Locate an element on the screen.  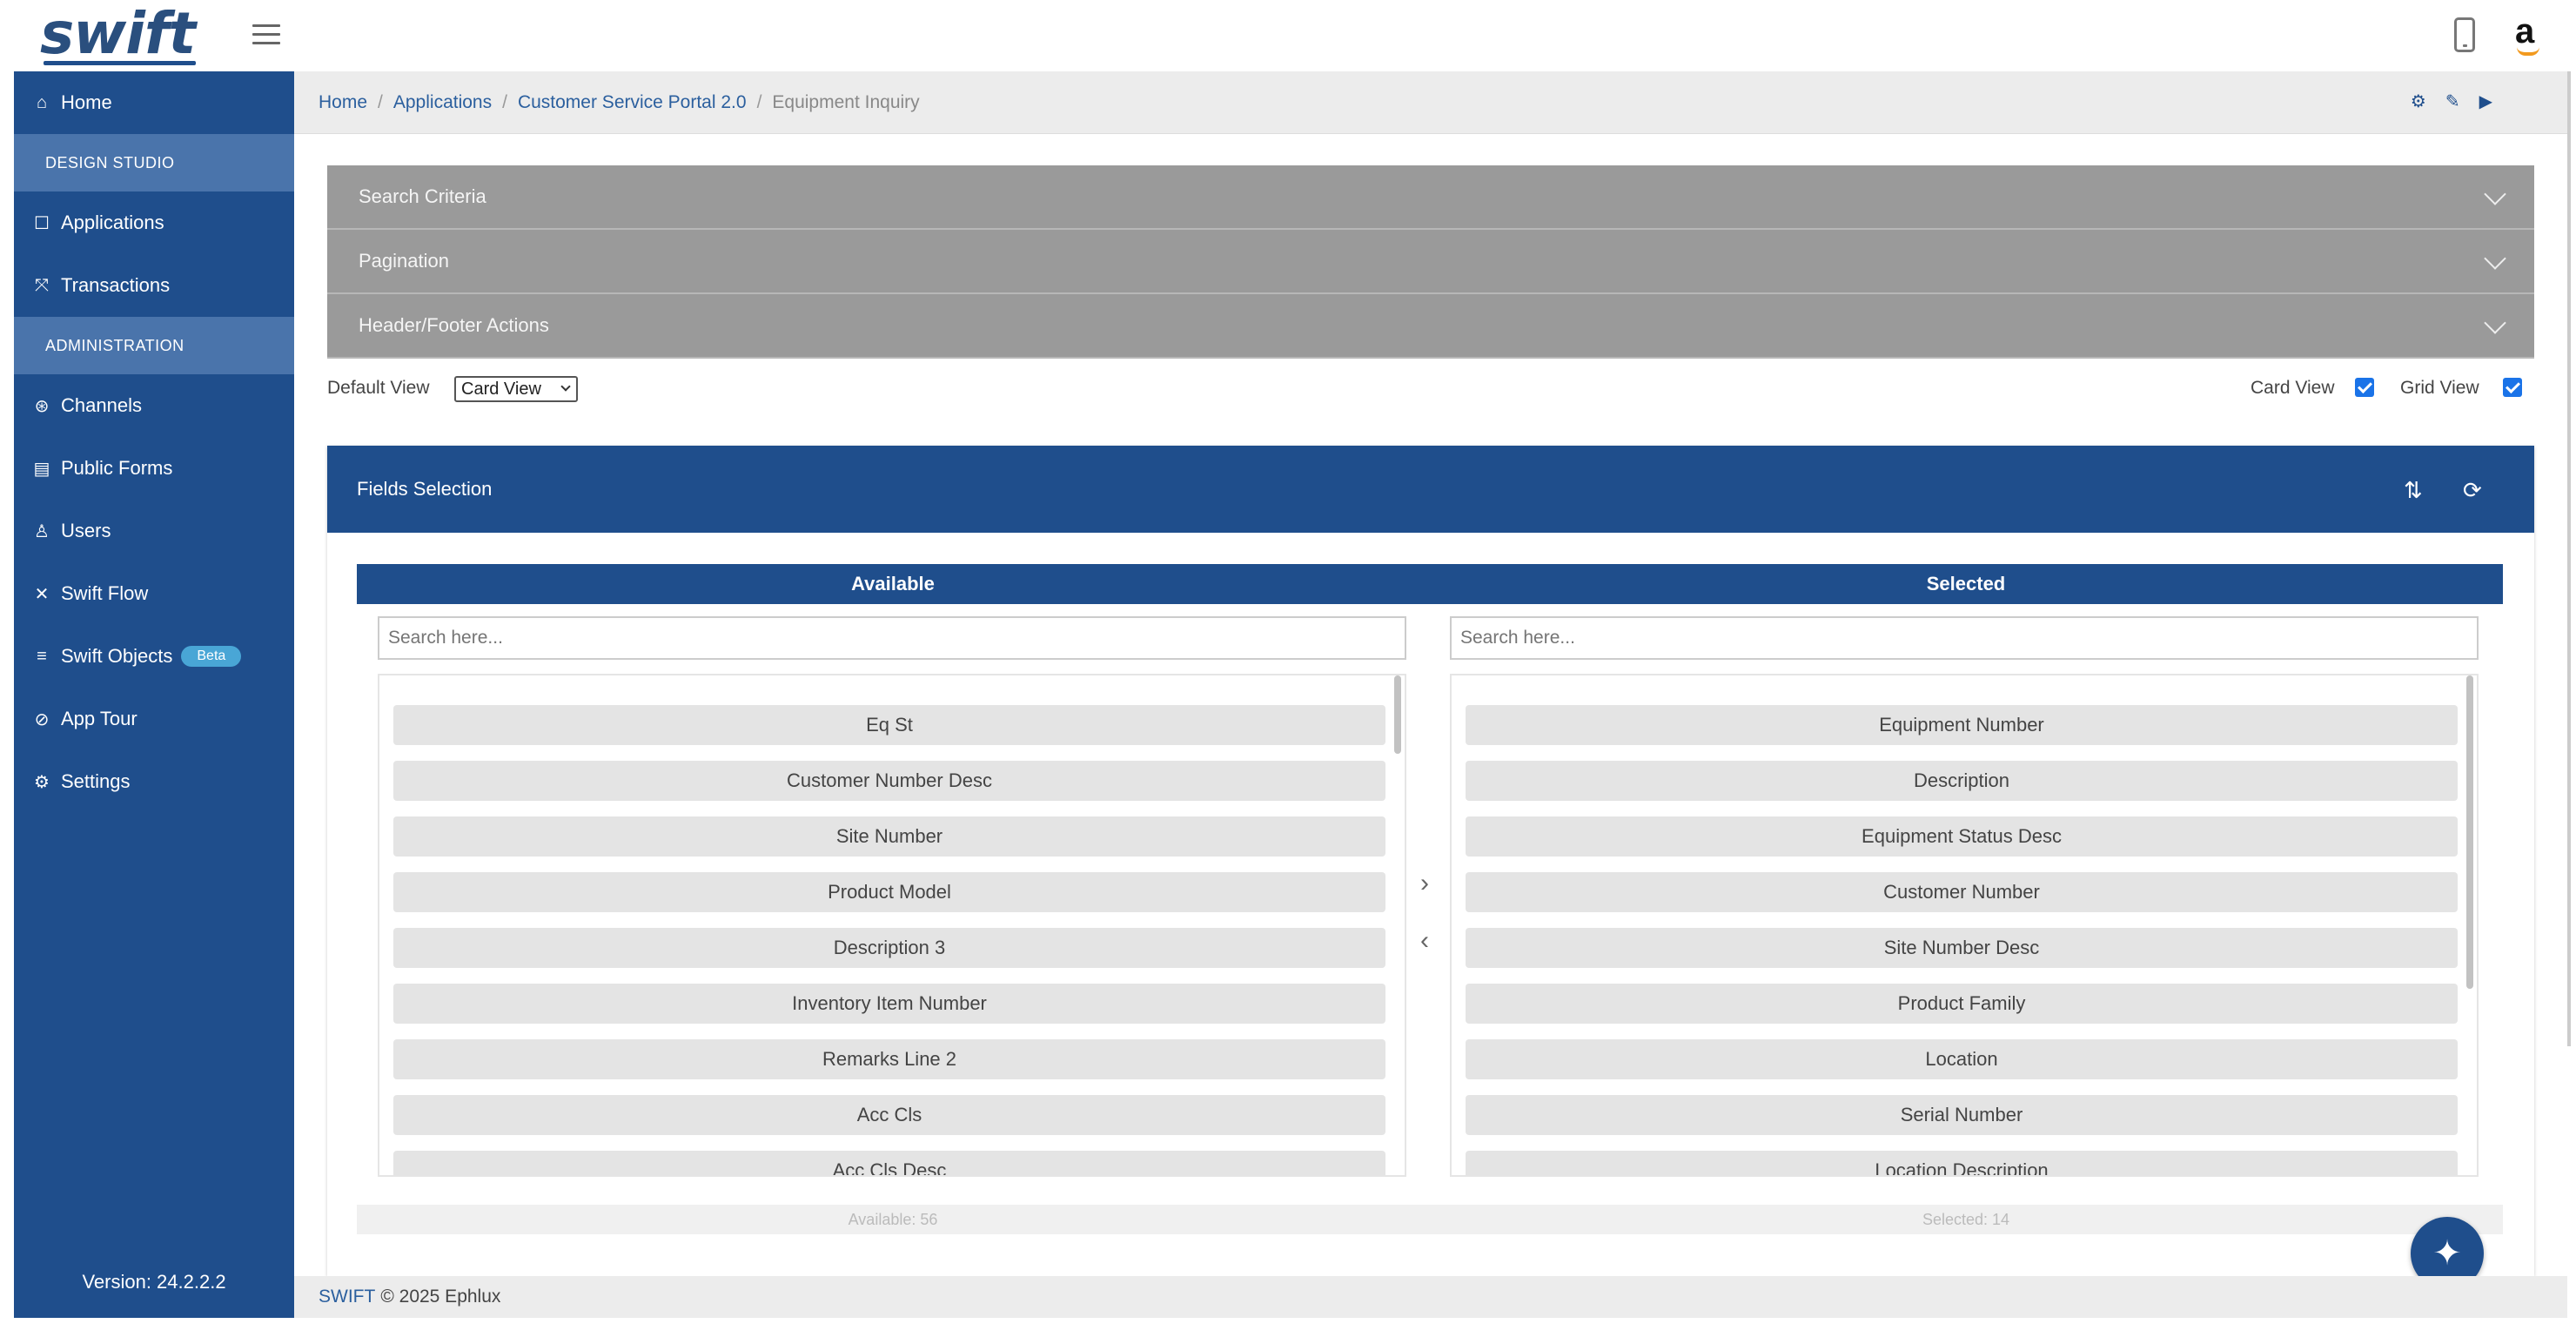
sort-icon: ⇅ is located at coordinates (2413, 491).